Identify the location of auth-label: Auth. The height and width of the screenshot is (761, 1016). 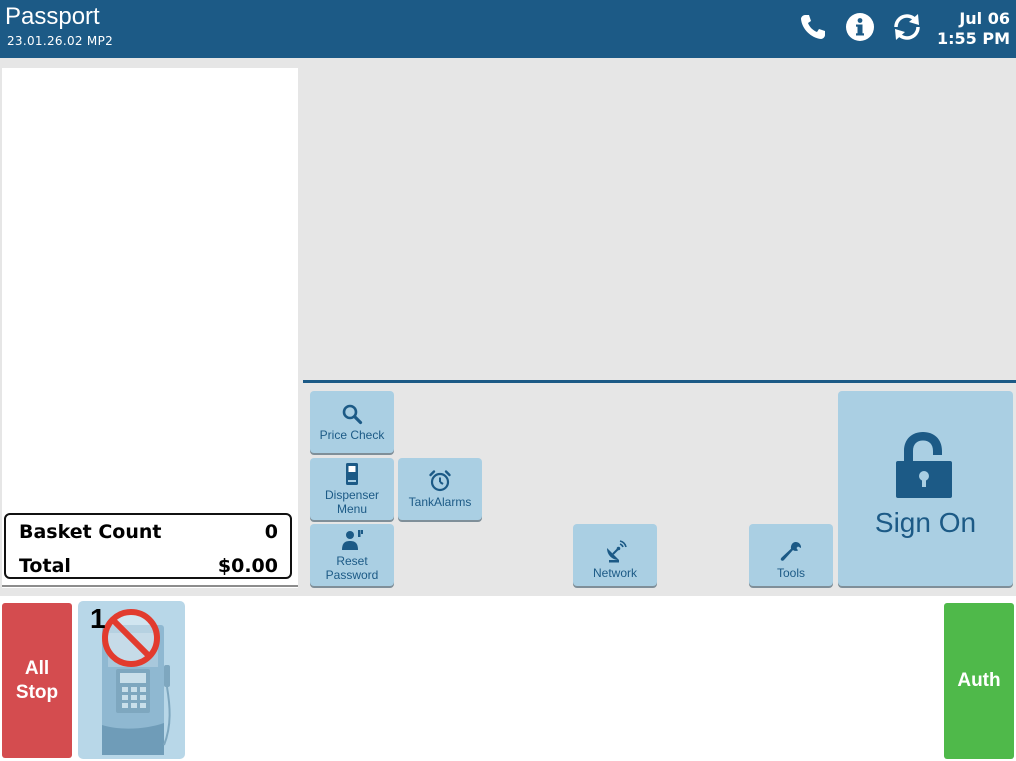
(979, 680).